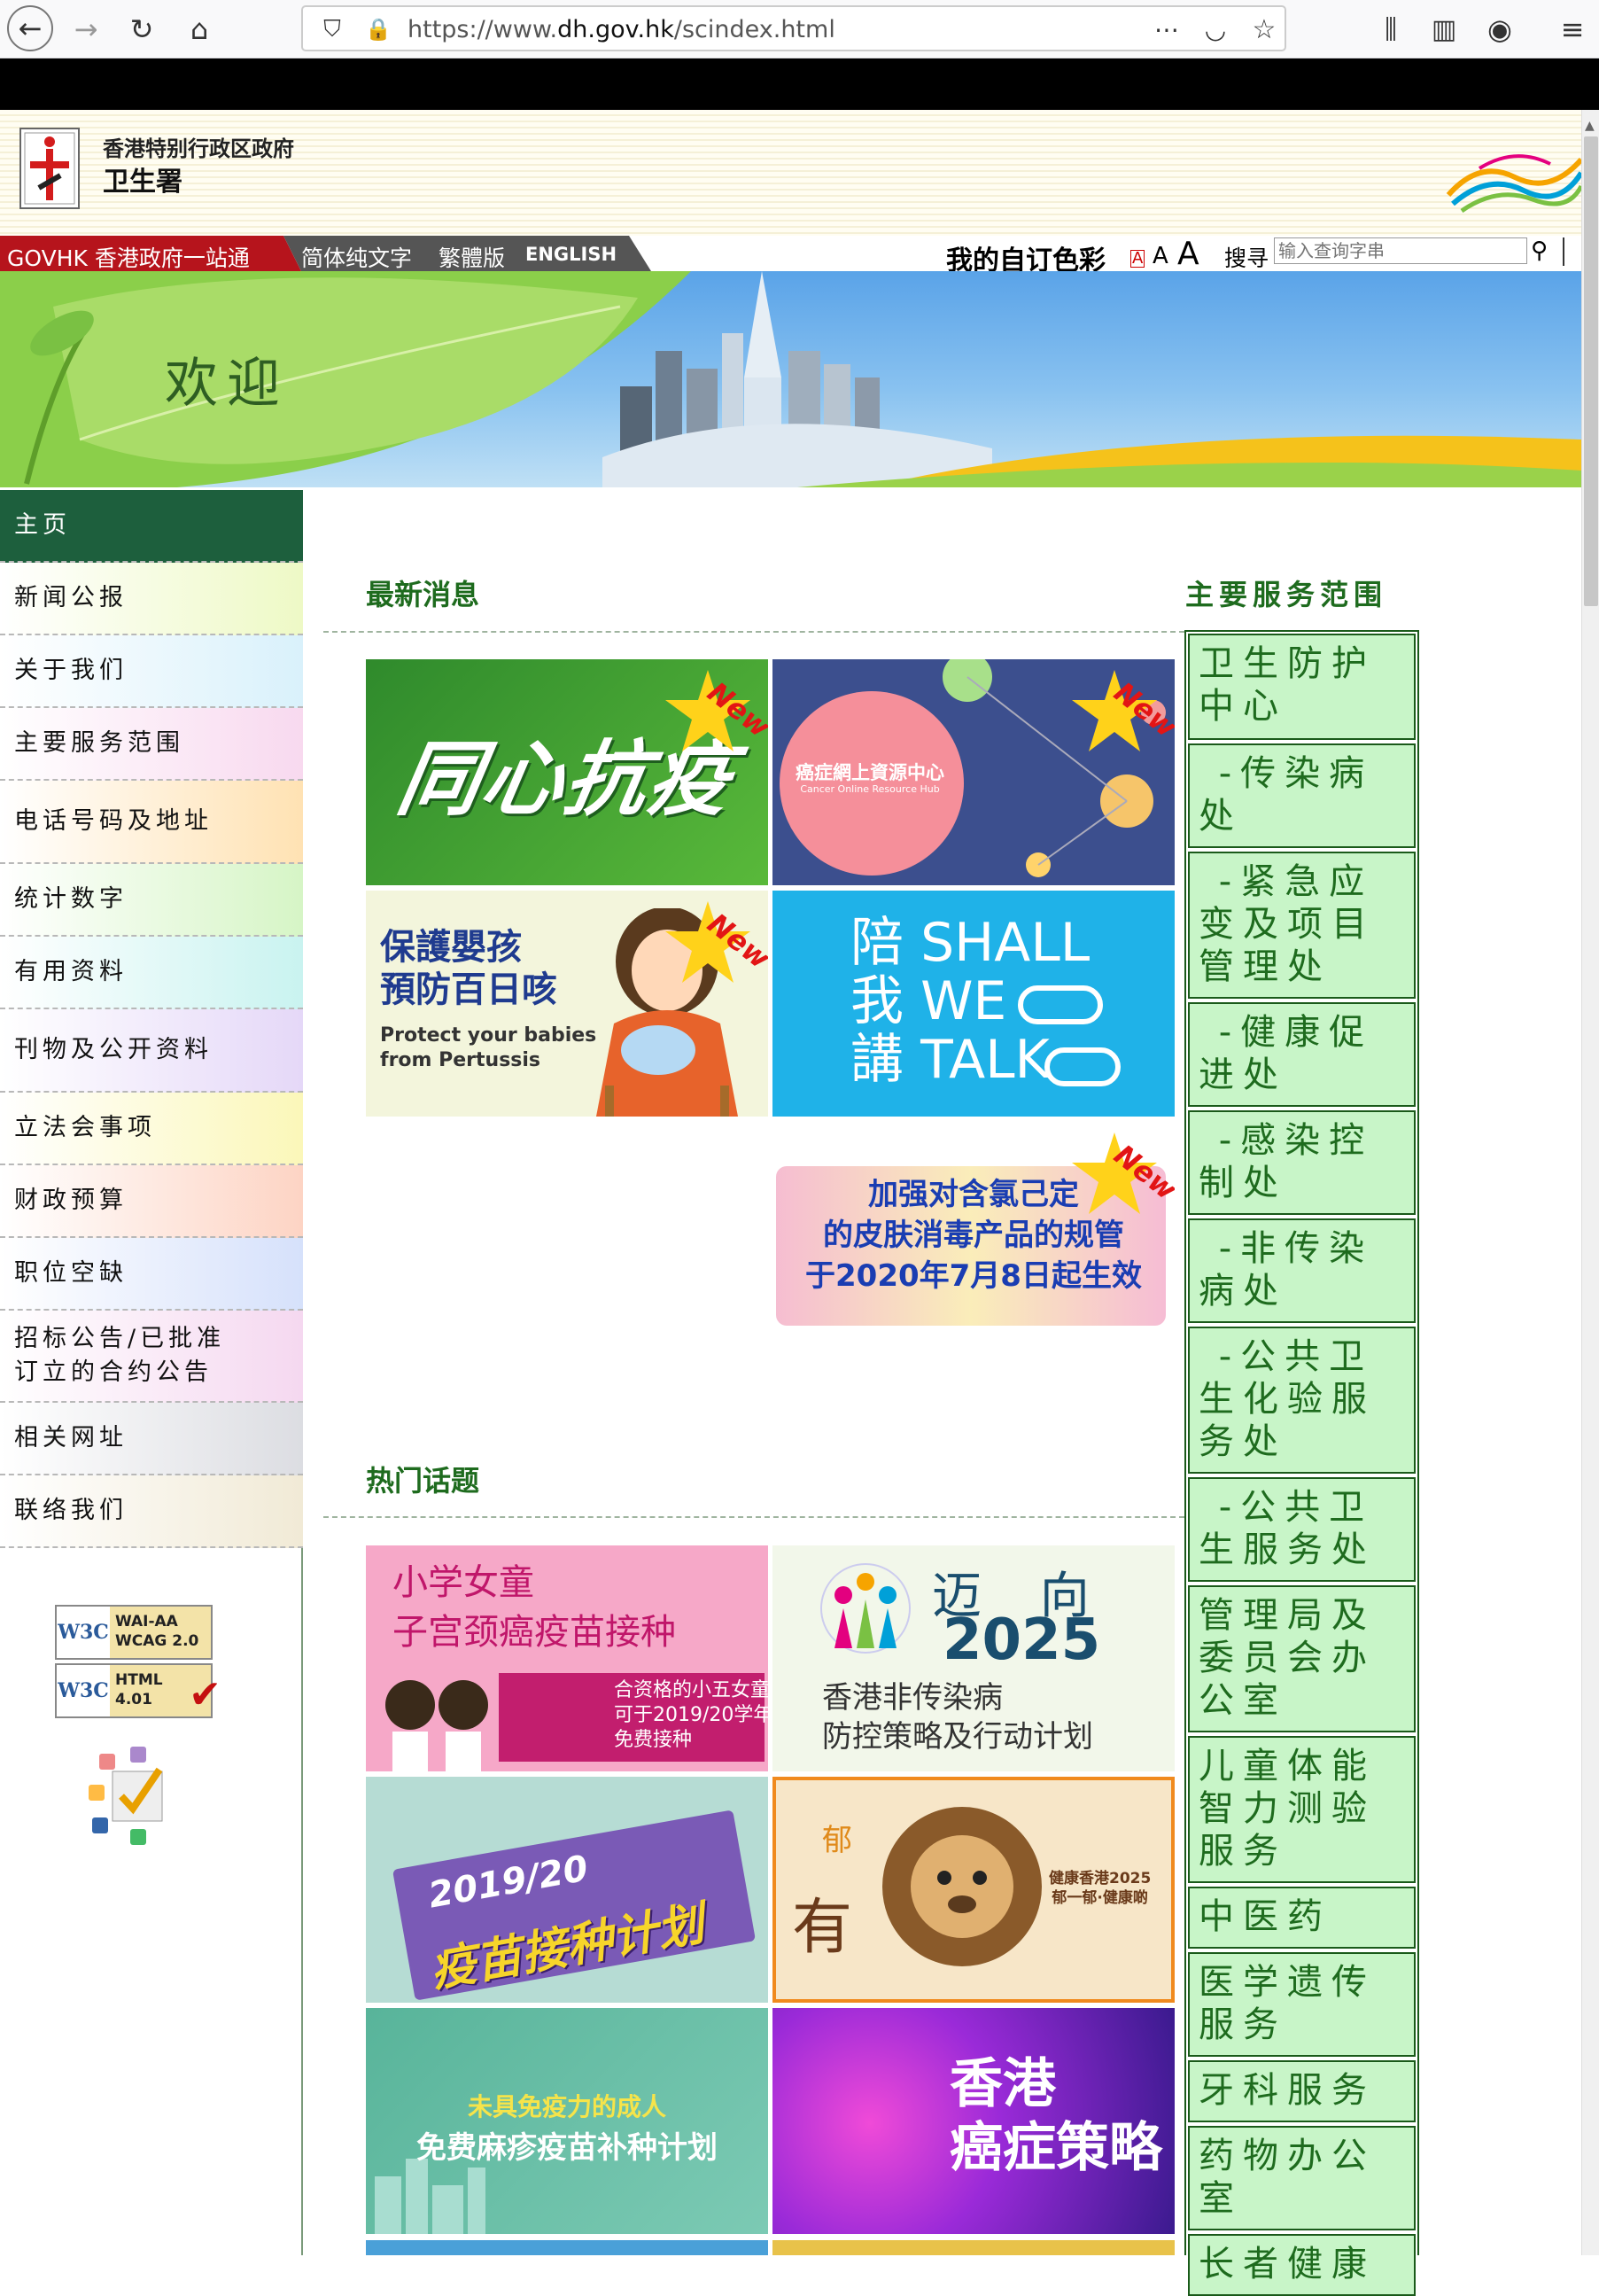 Image resolution: width=1599 pixels, height=2296 pixels. Describe the element at coordinates (134, 1632) in the screenshot. I see `w3c-wai-badge: W3C WAI-AA WCAG 2.0` at that location.